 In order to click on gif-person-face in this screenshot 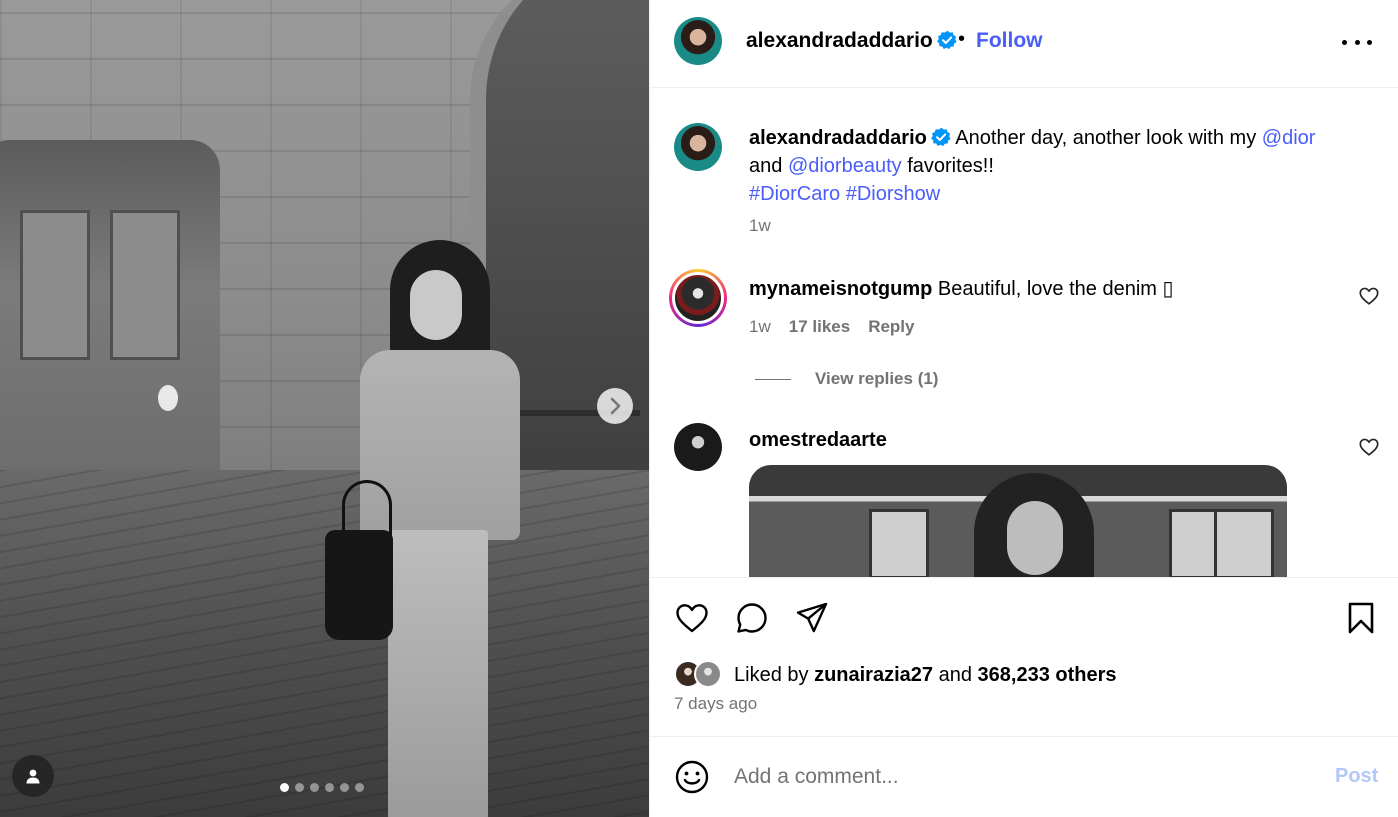, I will do `click(1035, 538)`.